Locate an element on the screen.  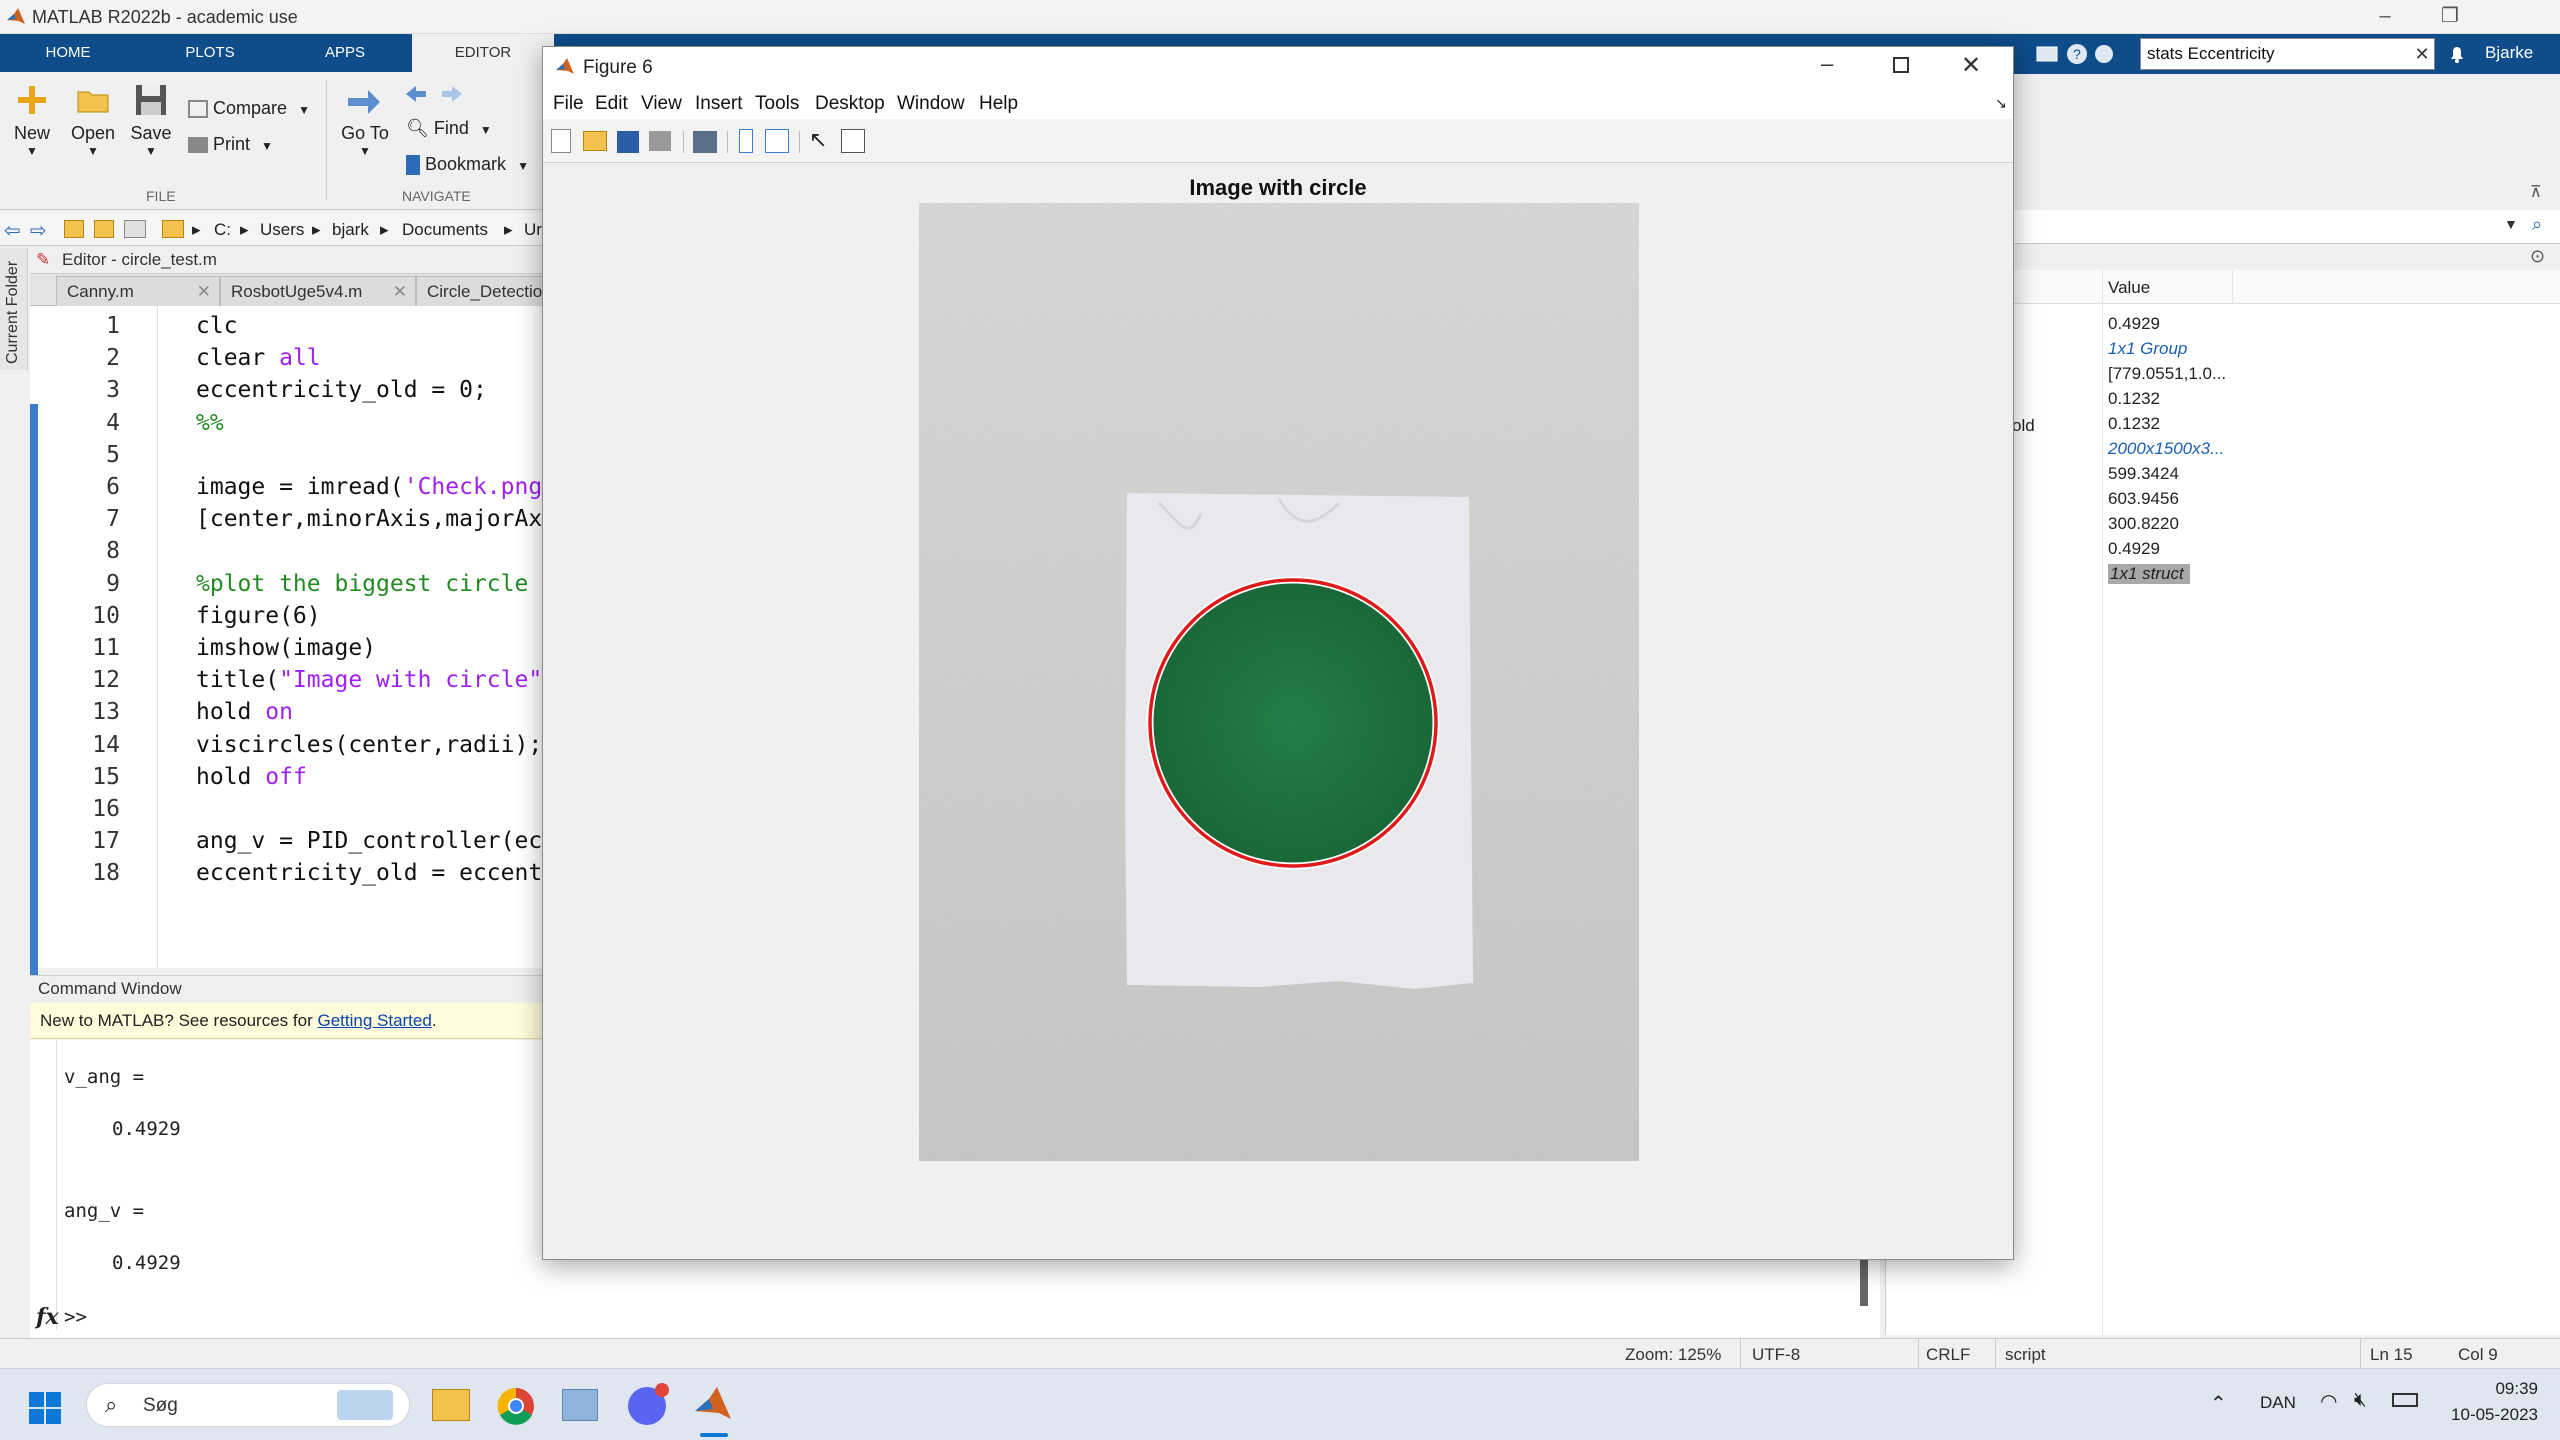
documentation-search-input: stats Eccentricity is located at coordinates (2287, 54).